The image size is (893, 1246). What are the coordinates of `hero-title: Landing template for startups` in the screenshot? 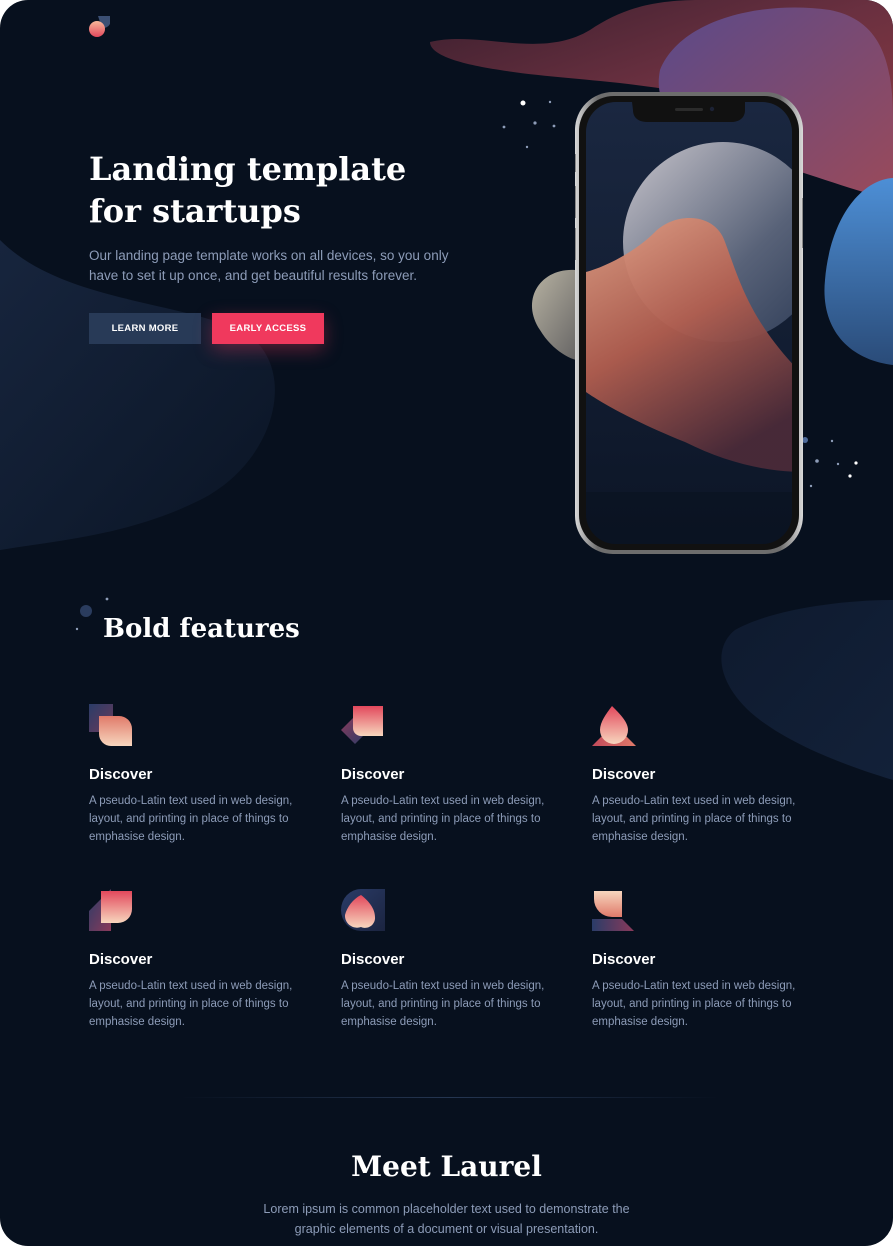 It's located at (248, 190).